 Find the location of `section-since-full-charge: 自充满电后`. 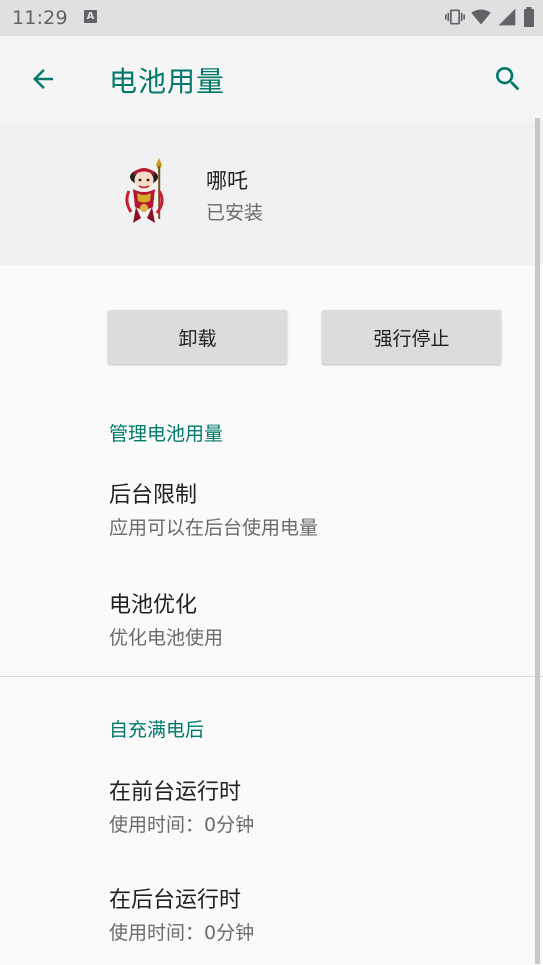

section-since-full-charge: 自充满电后 is located at coordinates (157, 730).